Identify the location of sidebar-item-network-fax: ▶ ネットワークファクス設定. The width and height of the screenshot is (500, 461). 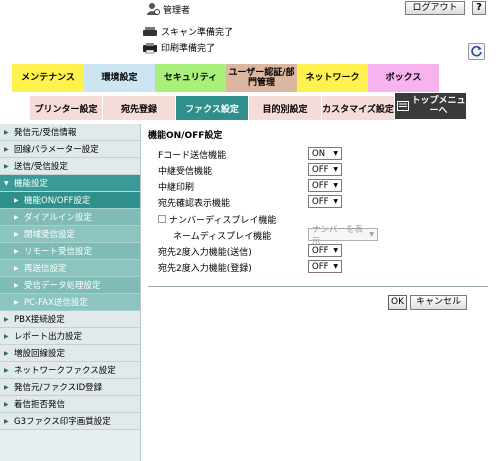
(70, 370).